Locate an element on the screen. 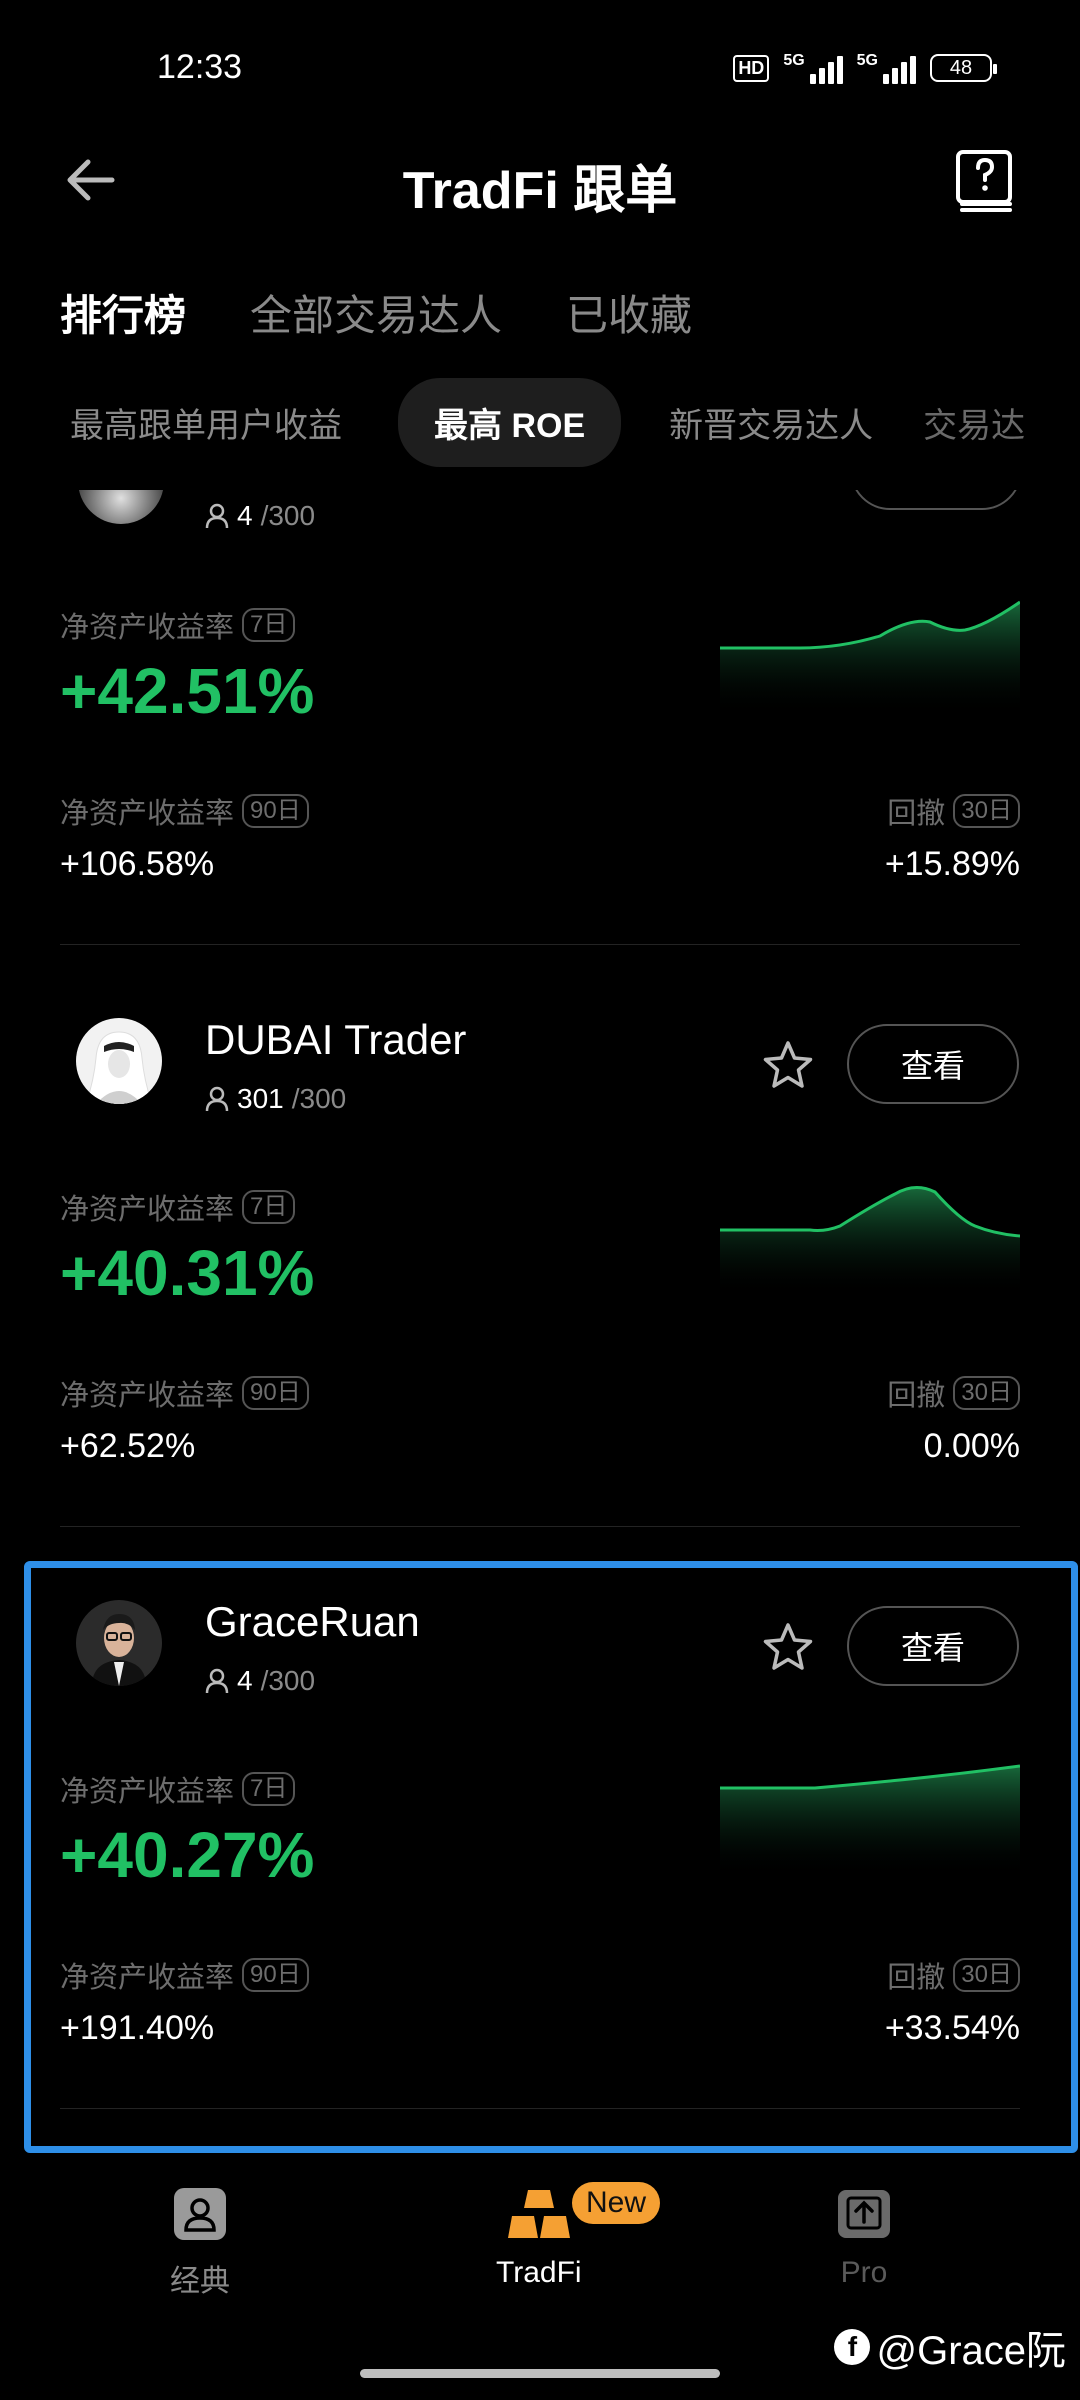 Image resolution: width=1080 pixels, height=2400 pixels. roe-90d-value: +62.52% is located at coordinates (128, 1446).